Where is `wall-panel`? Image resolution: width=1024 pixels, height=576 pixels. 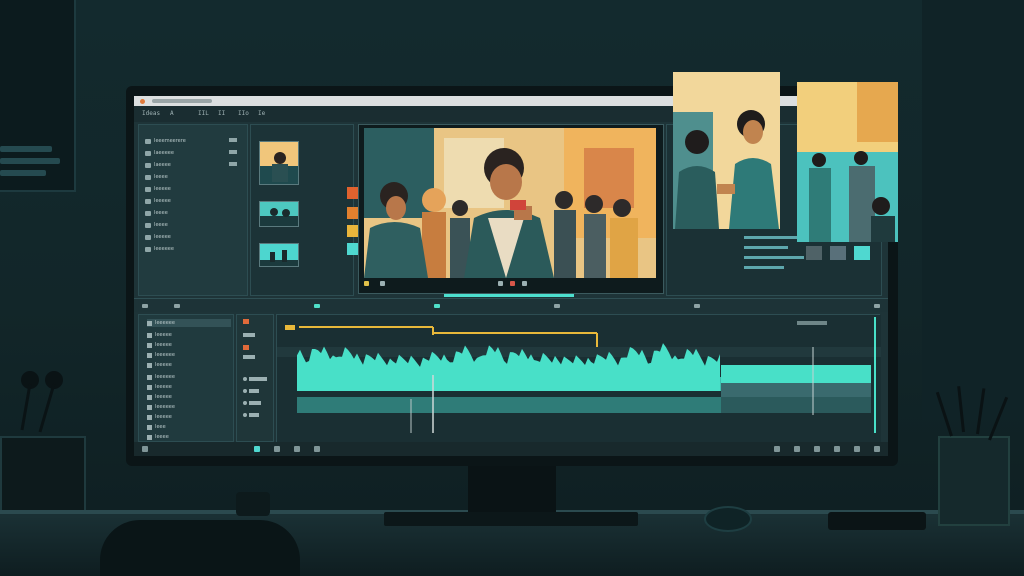 wall-panel is located at coordinates (38, 96).